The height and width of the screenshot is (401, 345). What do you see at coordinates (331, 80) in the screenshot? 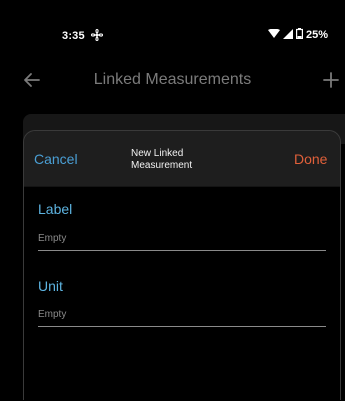
I see `plus-icon` at bounding box center [331, 80].